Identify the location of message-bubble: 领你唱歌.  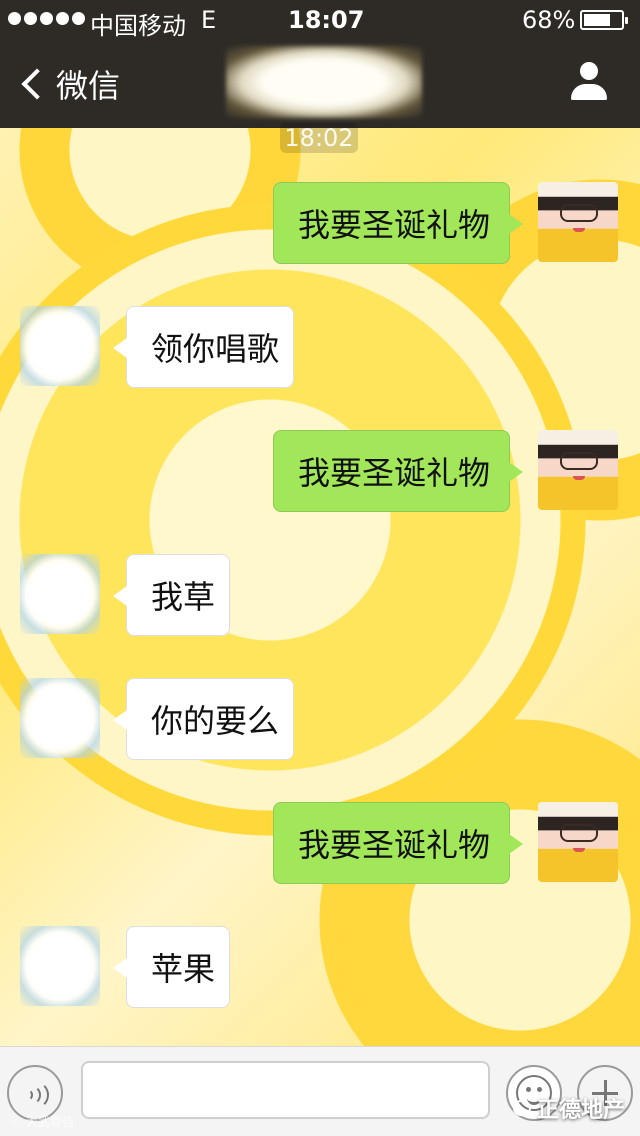
(203, 347).